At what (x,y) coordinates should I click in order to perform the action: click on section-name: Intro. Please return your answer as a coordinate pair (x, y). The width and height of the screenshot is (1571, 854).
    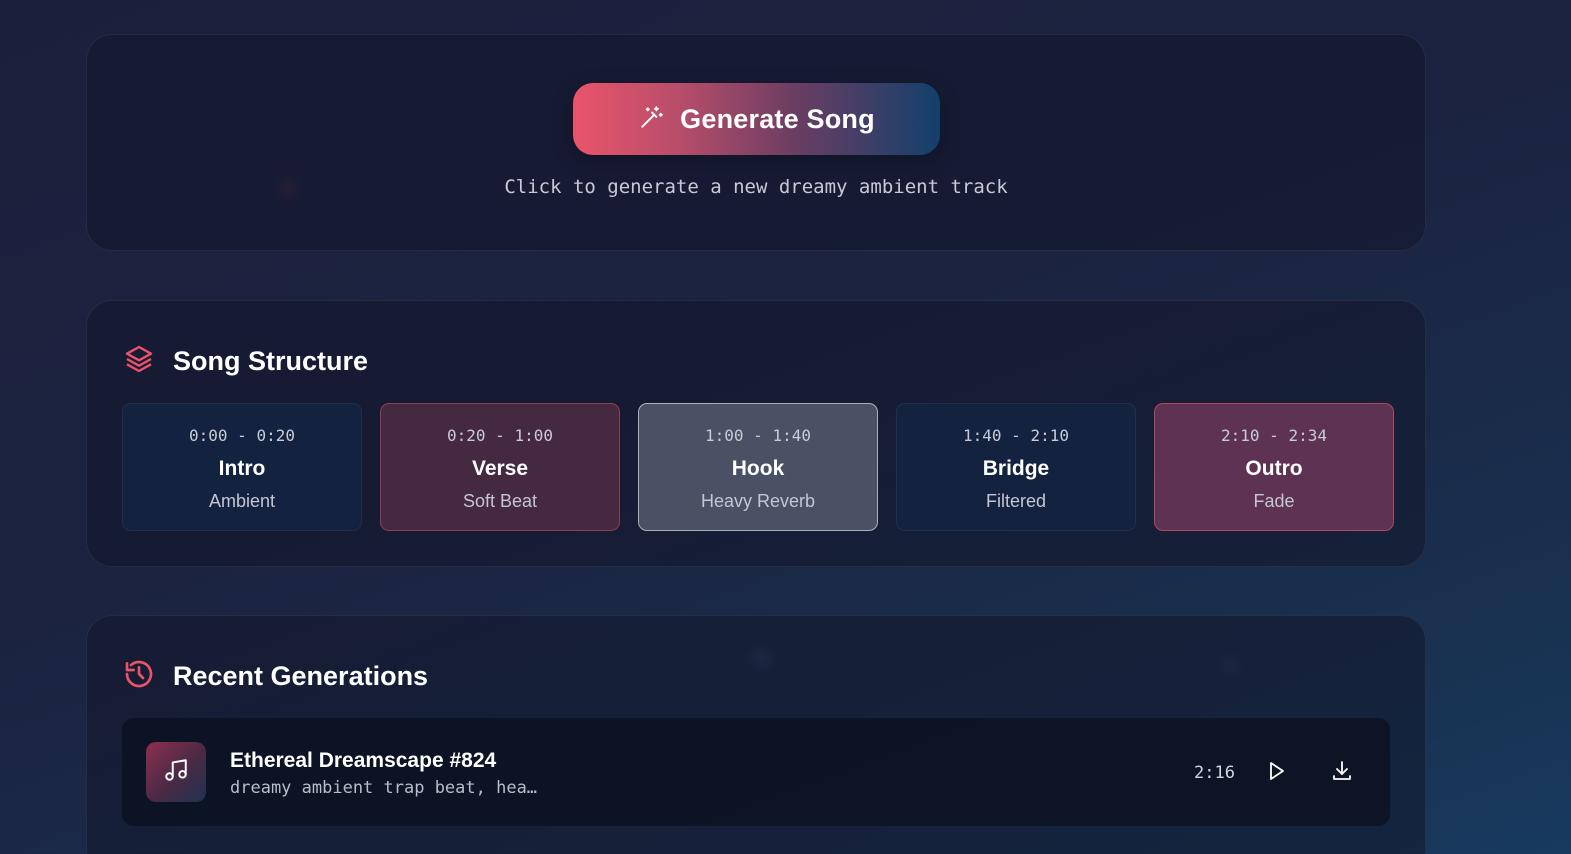
    Looking at the image, I should click on (242, 468).